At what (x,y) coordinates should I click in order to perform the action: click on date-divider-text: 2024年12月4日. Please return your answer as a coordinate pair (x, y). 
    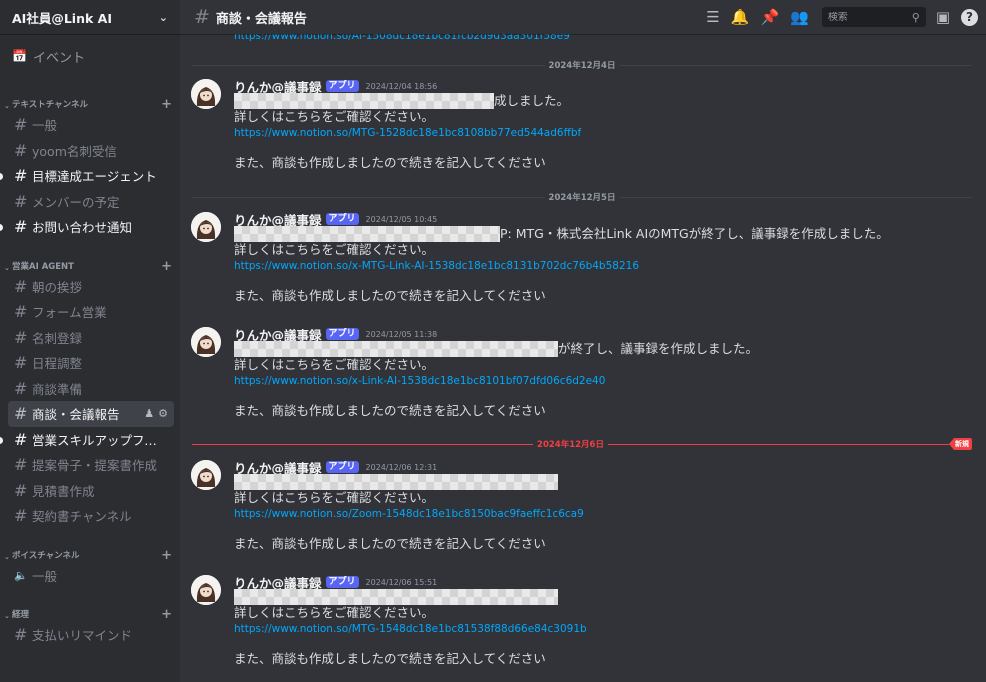
    Looking at the image, I should click on (582, 66).